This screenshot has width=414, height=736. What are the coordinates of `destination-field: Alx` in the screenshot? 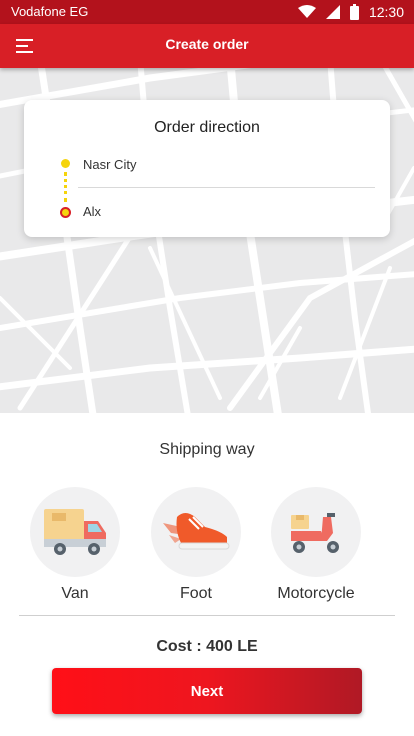 It's located at (92, 211).